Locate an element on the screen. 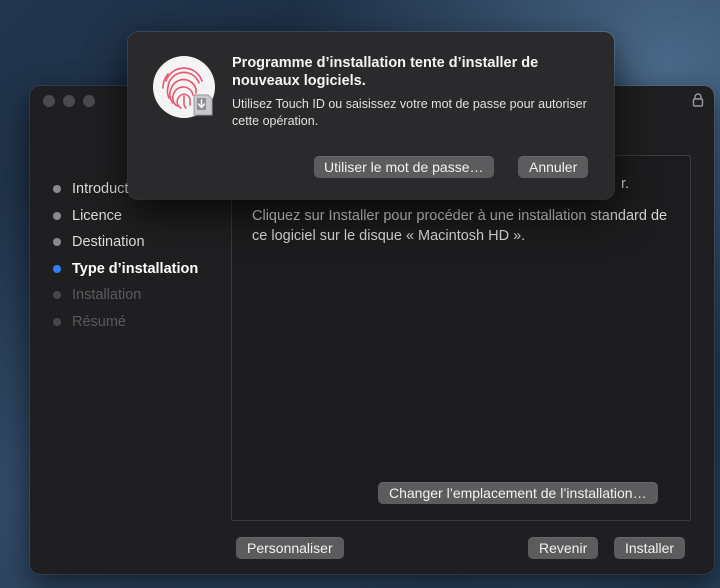 The width and height of the screenshot is (720, 588). close-window-button is located at coordinates (49, 101).